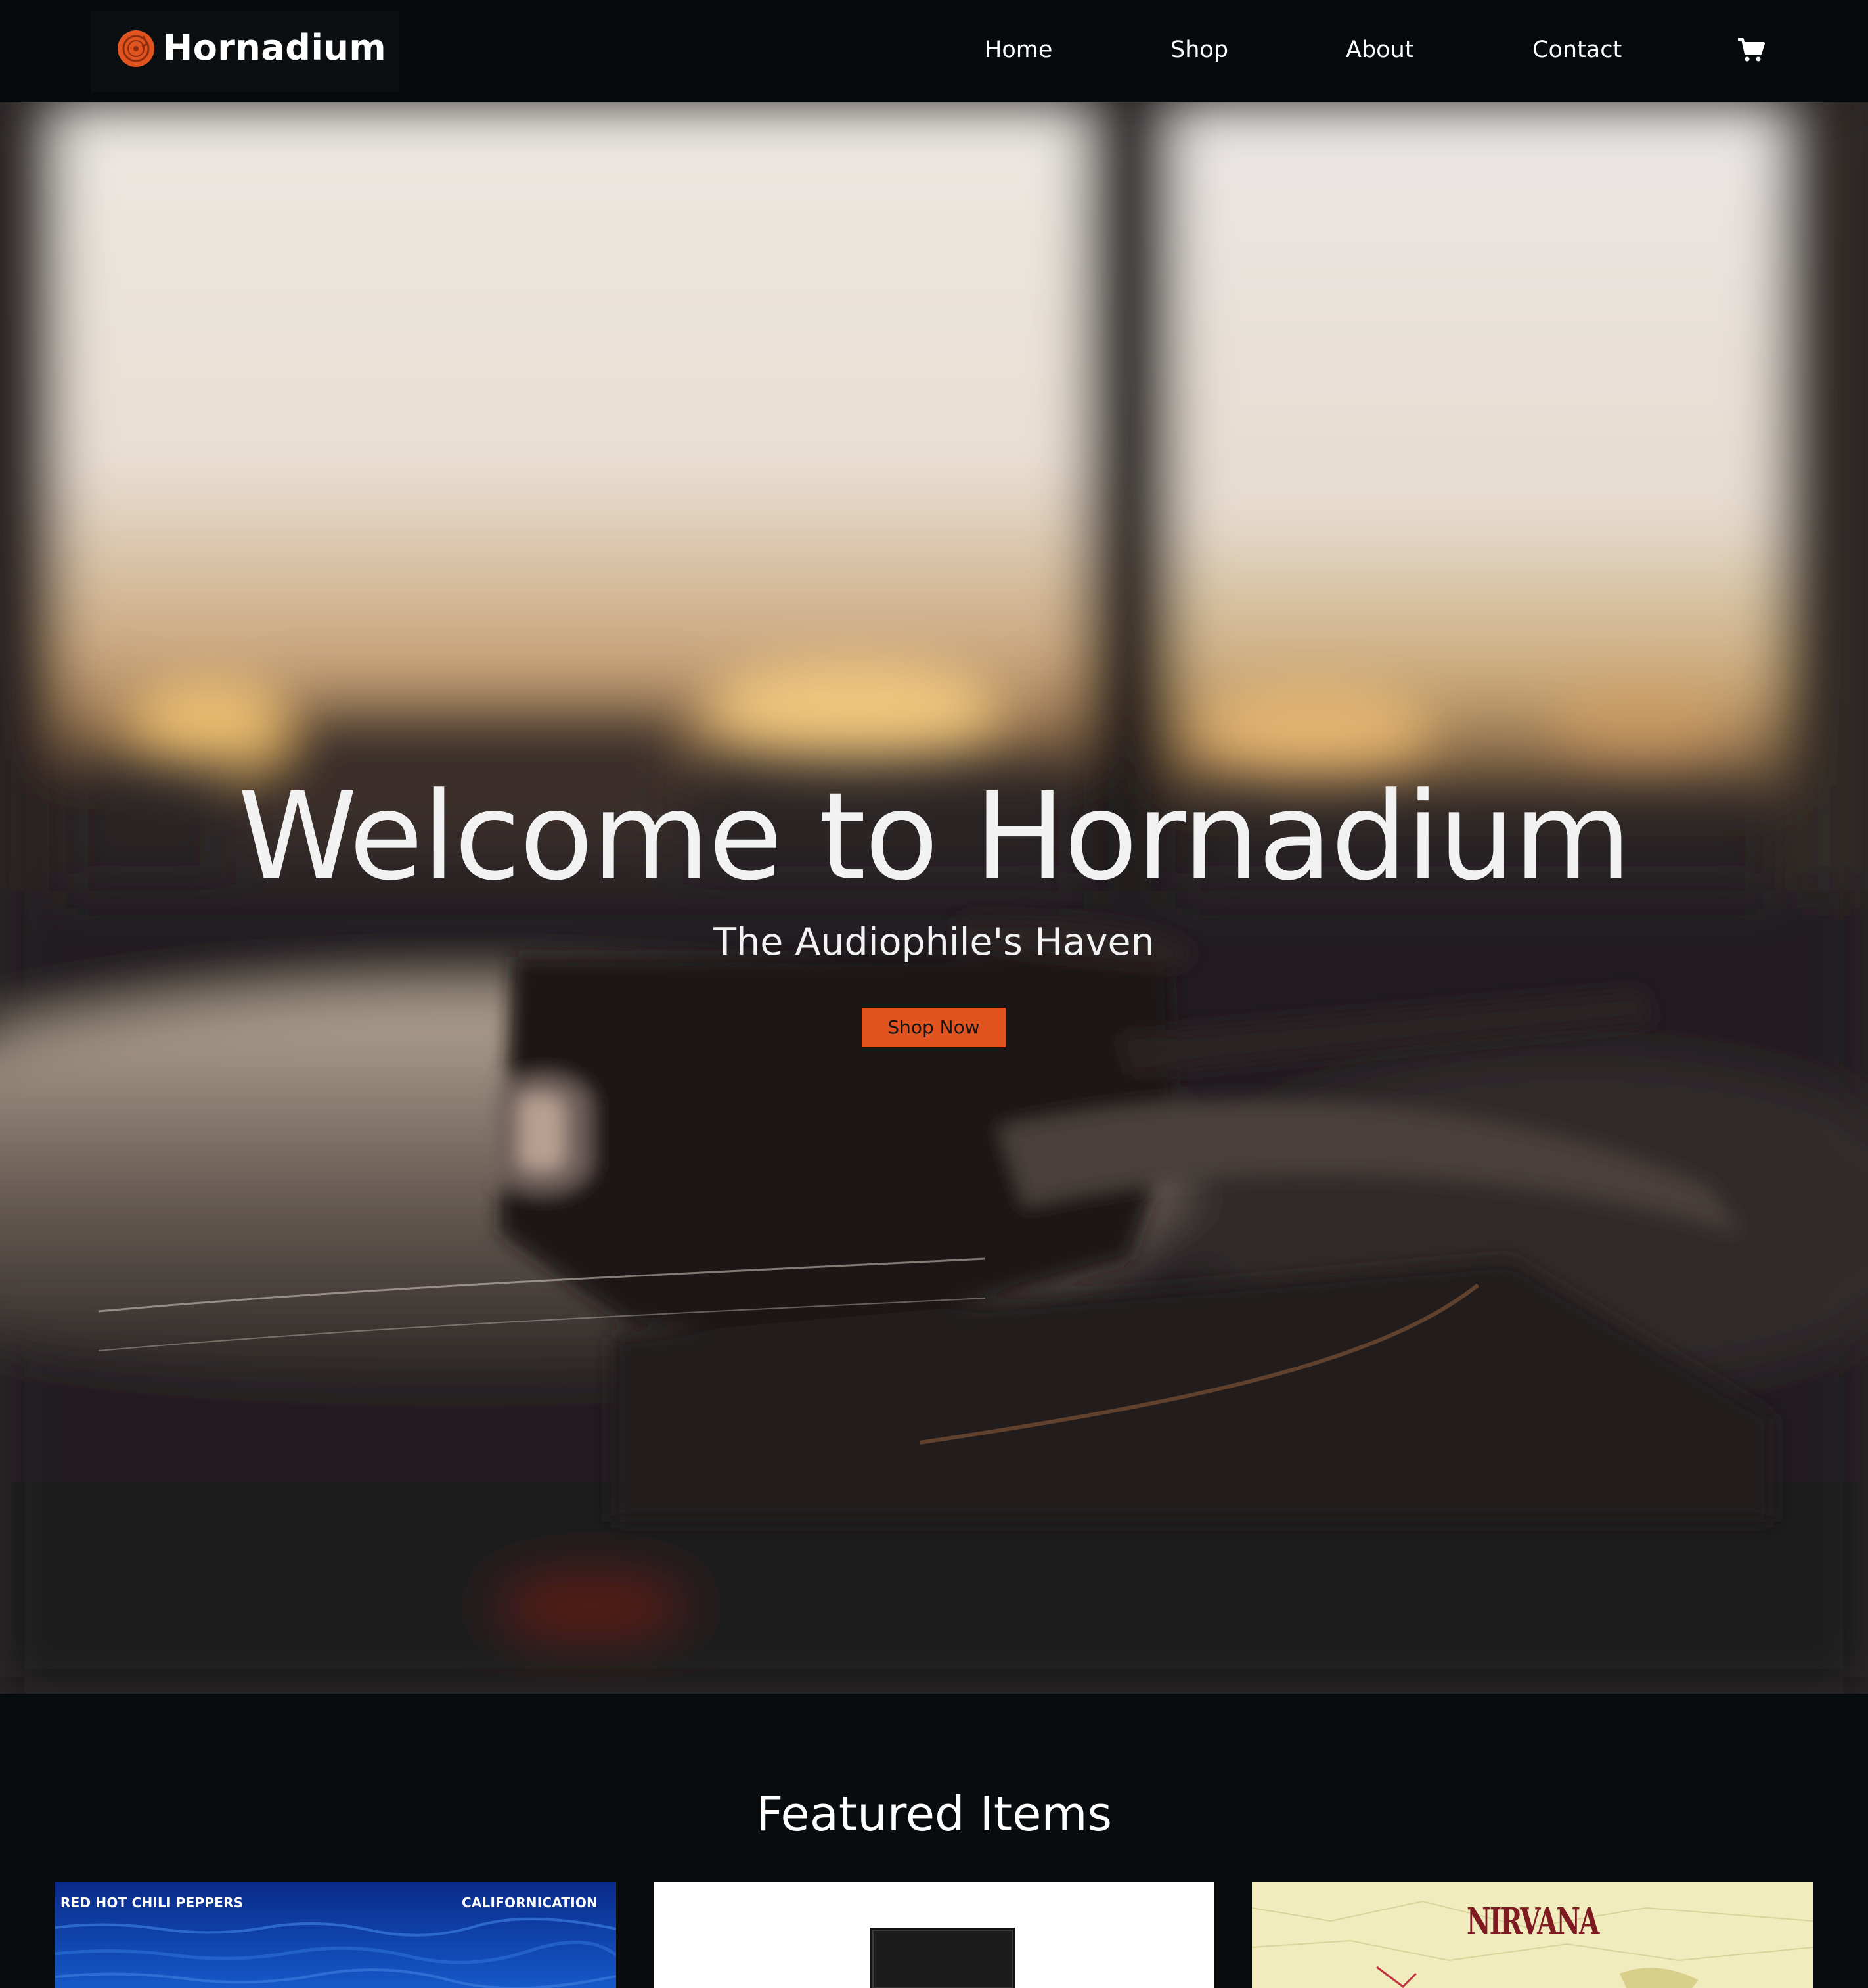  What do you see at coordinates (1532, 1921) in the screenshot?
I see `album-band: NIRVANA` at bounding box center [1532, 1921].